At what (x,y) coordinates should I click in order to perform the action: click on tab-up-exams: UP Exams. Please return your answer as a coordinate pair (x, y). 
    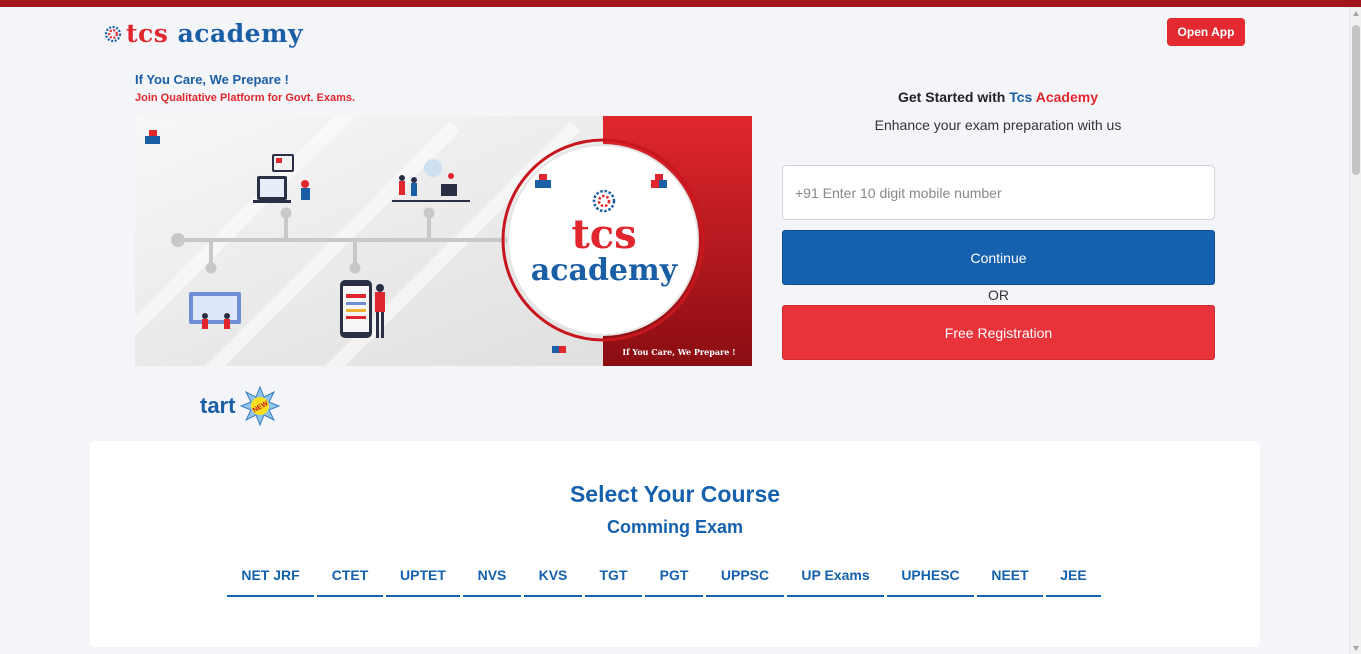
    Looking at the image, I should click on (835, 576).